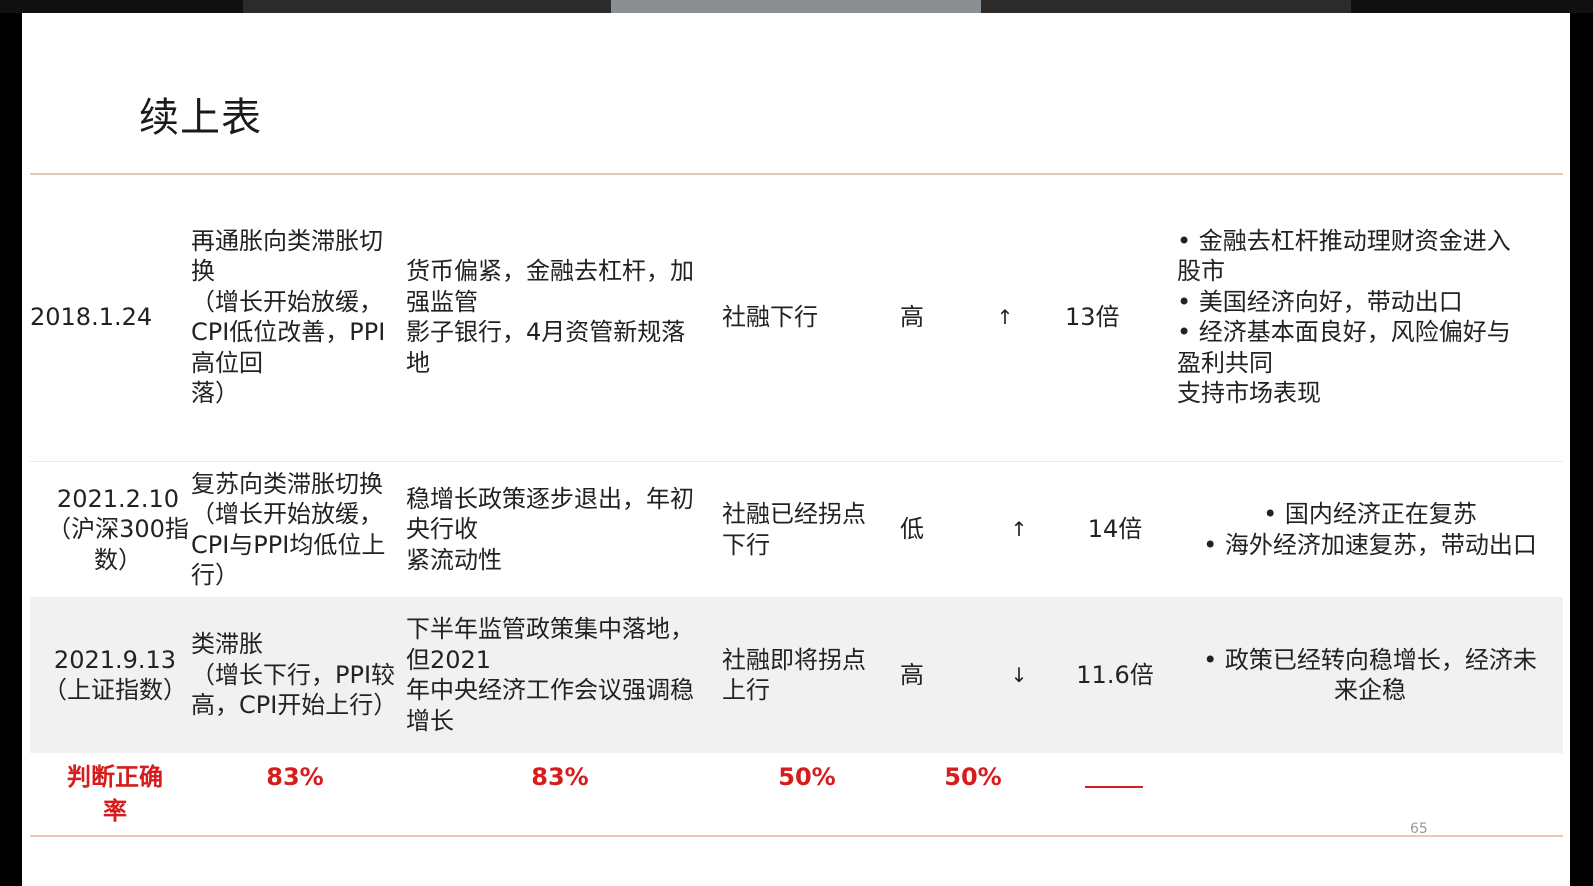  I want to click on reason-line: 来企稳, so click(1370, 690).